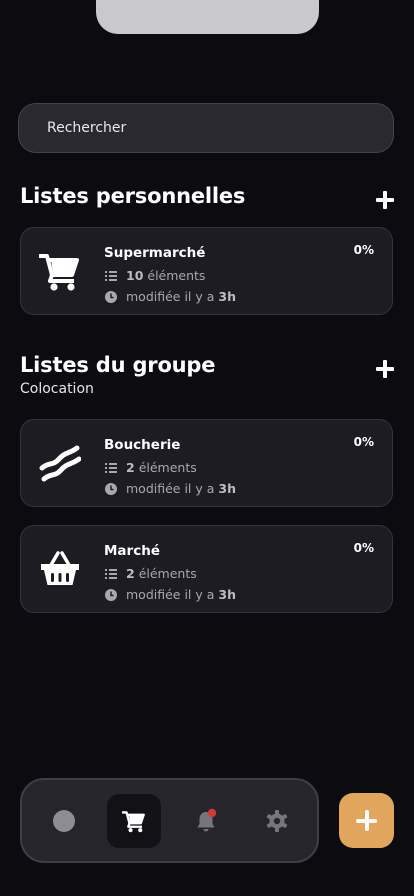  Describe the element at coordinates (60, 463) in the screenshot. I see `bacon-icon` at that location.